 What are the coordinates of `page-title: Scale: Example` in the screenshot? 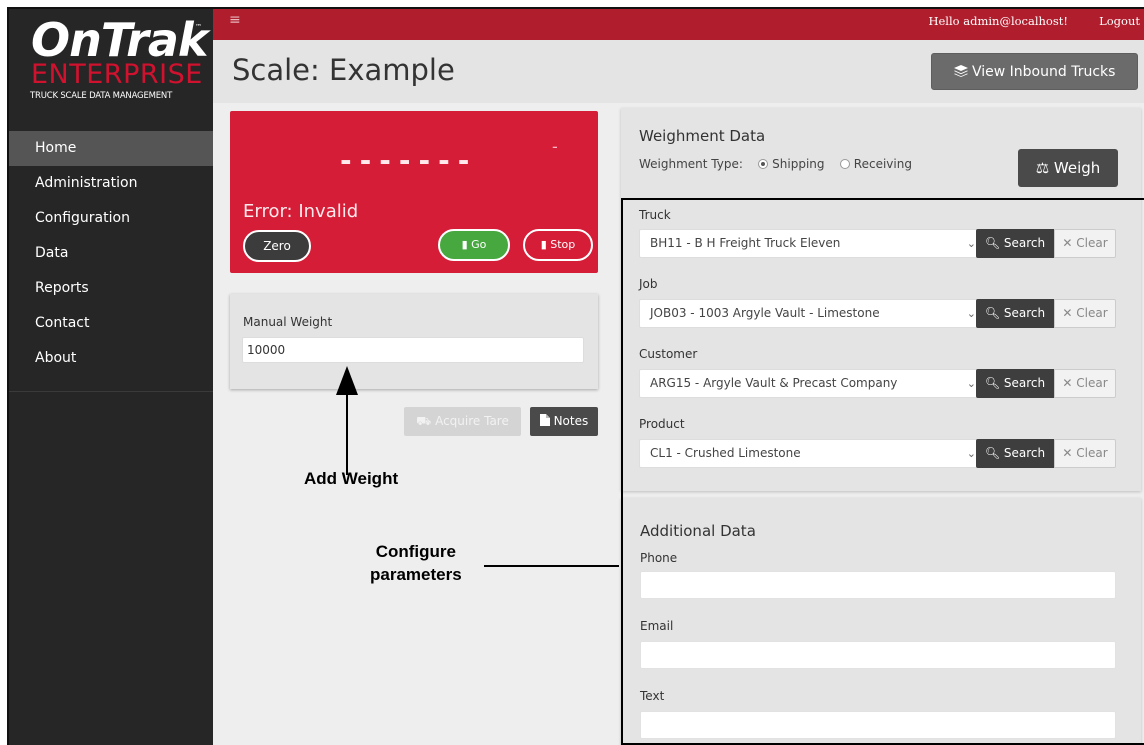 It's located at (343, 70).